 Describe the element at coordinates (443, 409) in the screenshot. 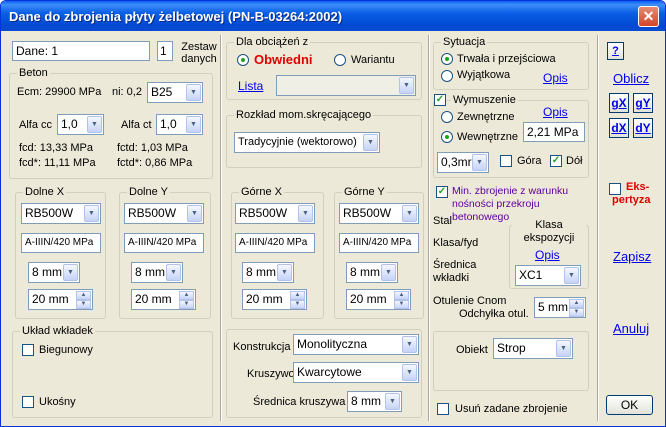

I see `usun-zbrojenie-checkbox` at that location.